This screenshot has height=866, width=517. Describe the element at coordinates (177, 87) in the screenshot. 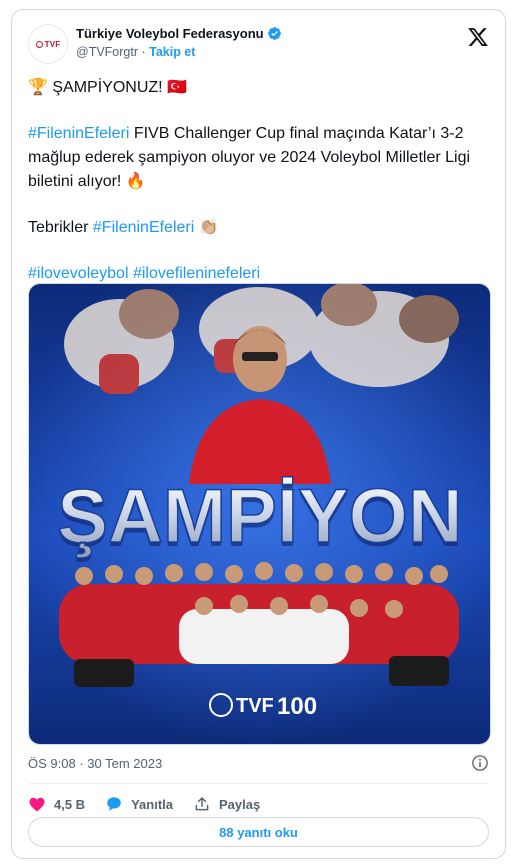

I see `turkey-flag-icon: 🇹🇷` at that location.